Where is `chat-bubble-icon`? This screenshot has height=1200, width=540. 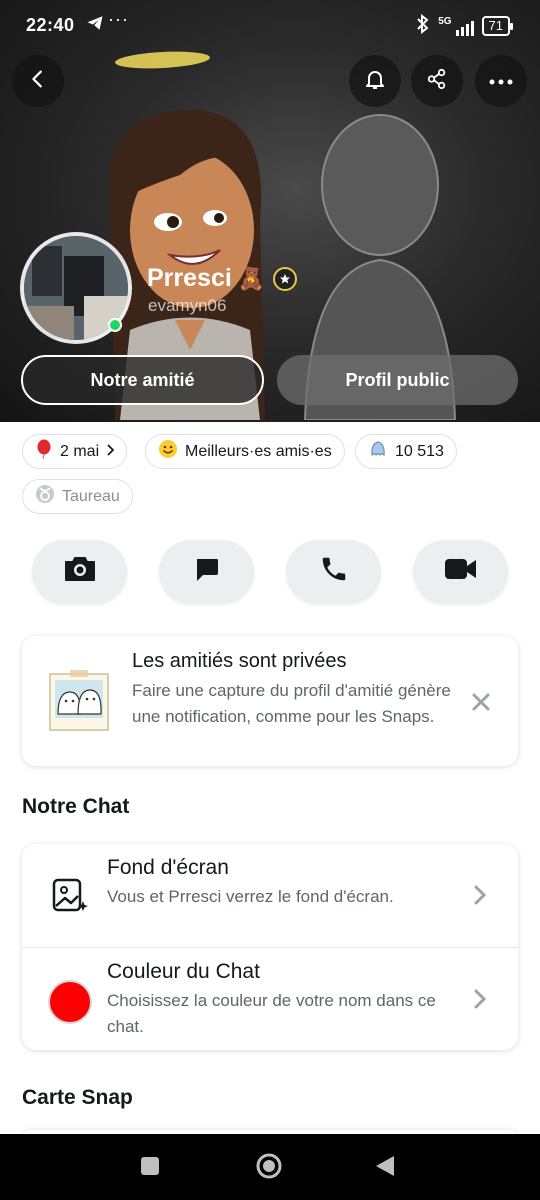 chat-bubble-icon is located at coordinates (207, 571).